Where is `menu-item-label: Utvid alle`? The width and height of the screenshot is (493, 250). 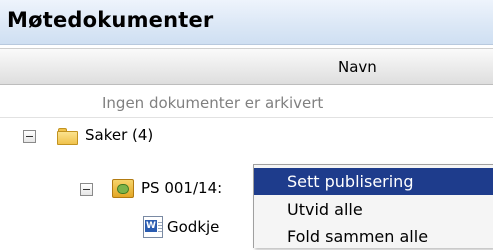 menu-item-label: Utvid alle is located at coordinates (325, 209).